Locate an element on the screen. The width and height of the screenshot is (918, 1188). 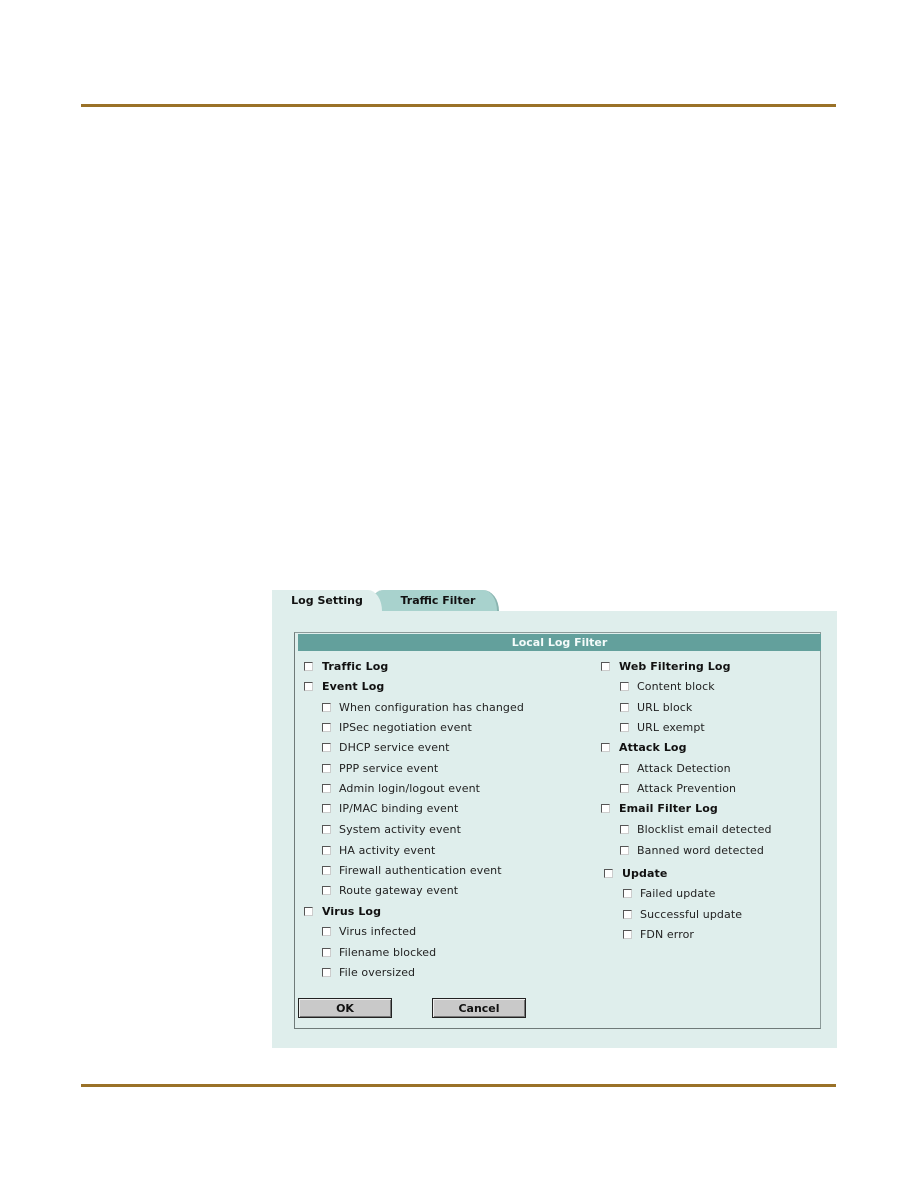
checkbox-label: FDN error is located at coordinates (667, 934).